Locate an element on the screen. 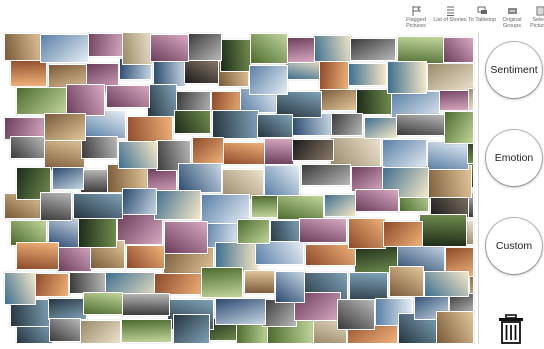 This screenshot has height=349, width=544. to-tabletop-label: To Tabletop is located at coordinates (482, 20).